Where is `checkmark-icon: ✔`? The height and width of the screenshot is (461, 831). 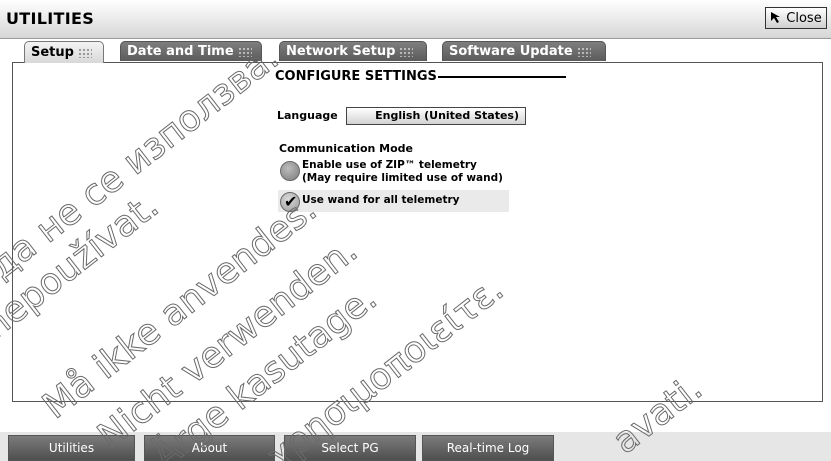 checkmark-icon: ✔ is located at coordinates (291, 201).